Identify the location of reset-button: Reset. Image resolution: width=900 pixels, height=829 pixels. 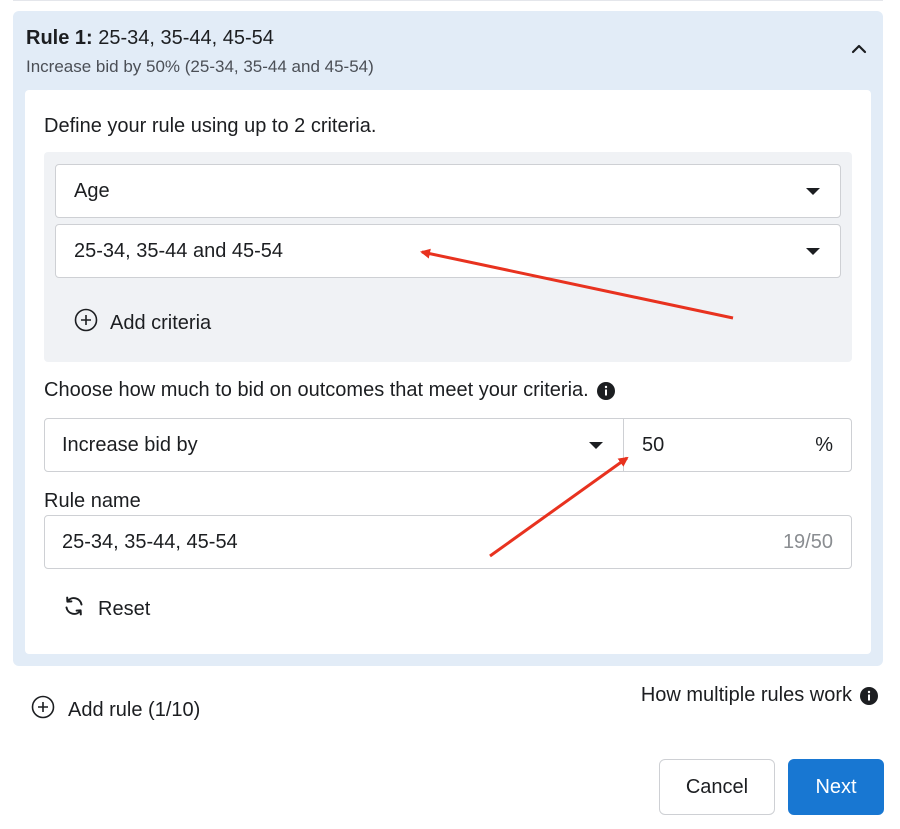
(106, 609).